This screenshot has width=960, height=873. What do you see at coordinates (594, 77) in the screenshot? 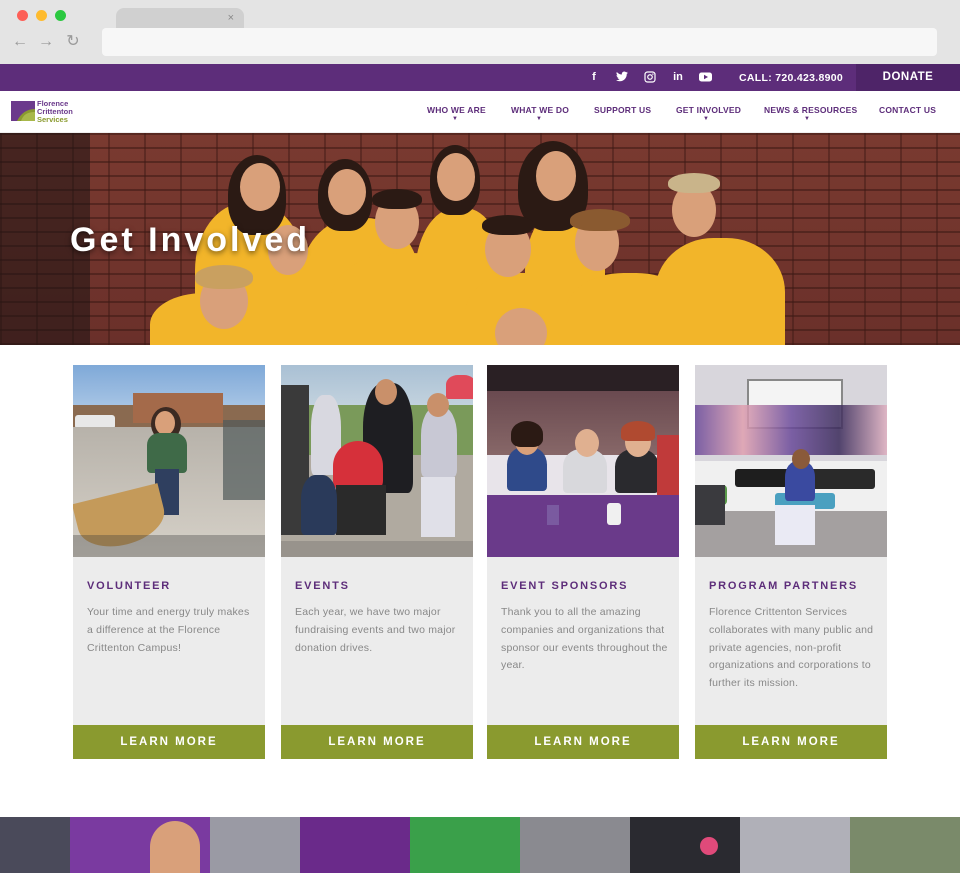
I see `facebook-icon: f` at bounding box center [594, 77].